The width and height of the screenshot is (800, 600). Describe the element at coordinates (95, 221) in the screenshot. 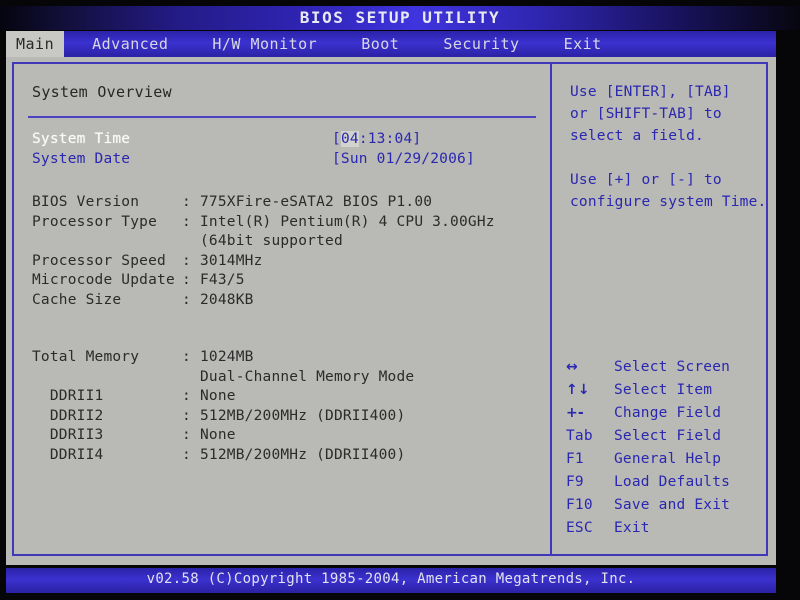

I see `info-row-1-label: Processor Type` at that location.